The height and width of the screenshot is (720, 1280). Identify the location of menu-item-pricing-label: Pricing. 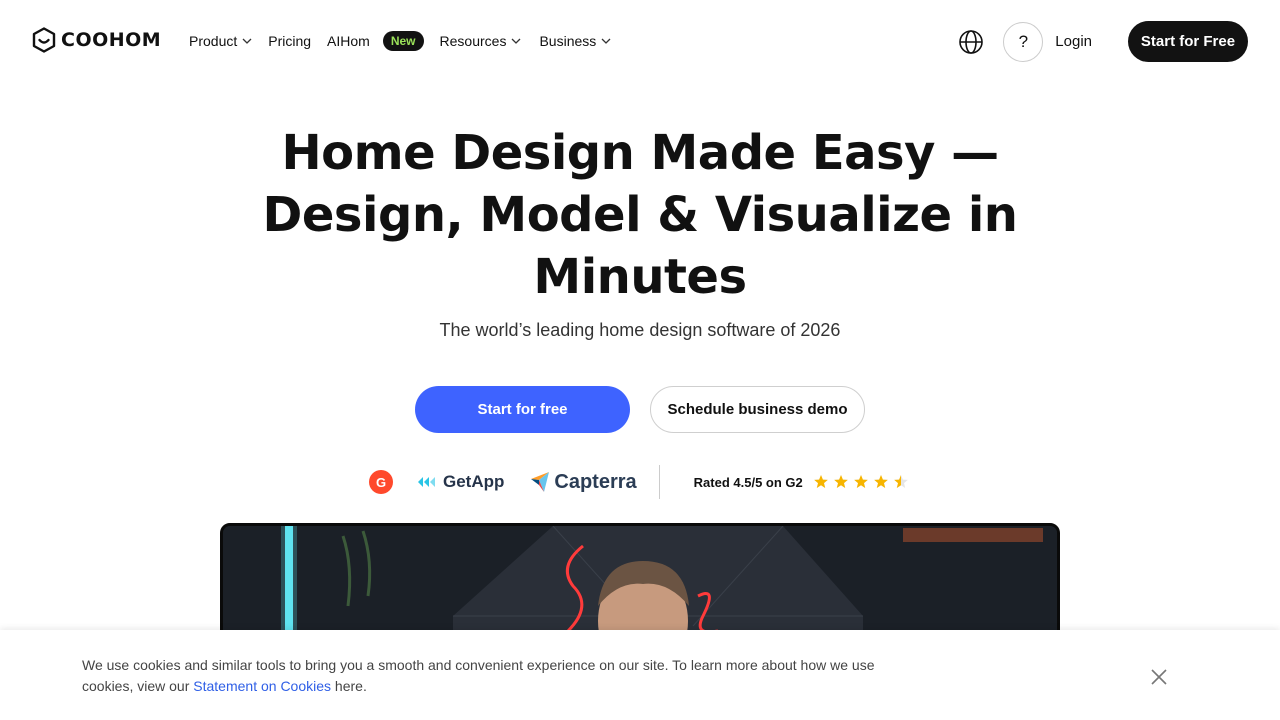
(290, 41).